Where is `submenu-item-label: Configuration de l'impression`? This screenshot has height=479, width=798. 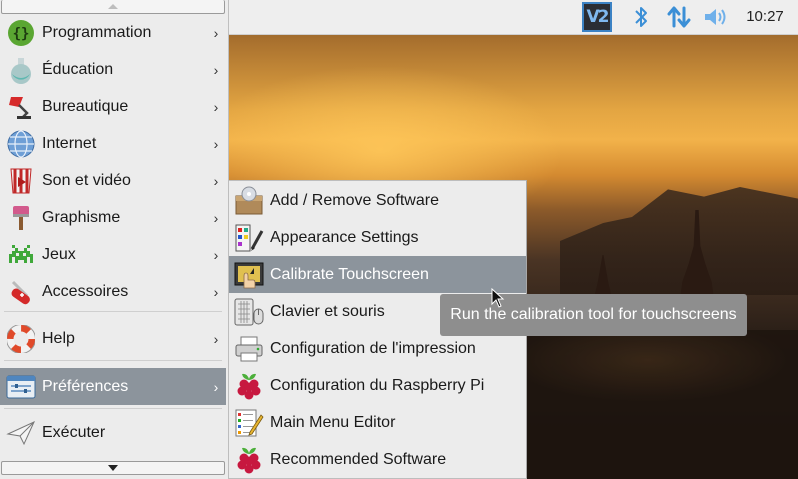
submenu-item-label: Configuration de l'impression is located at coordinates (373, 348).